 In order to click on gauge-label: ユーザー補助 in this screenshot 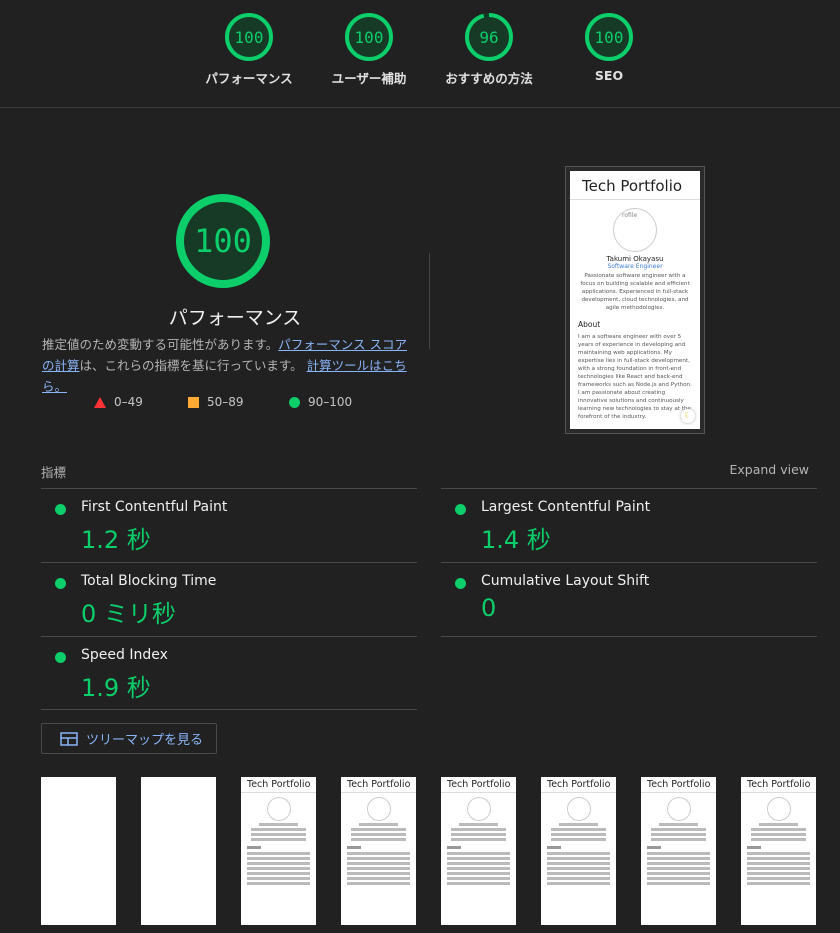, I will do `click(369, 78)`.